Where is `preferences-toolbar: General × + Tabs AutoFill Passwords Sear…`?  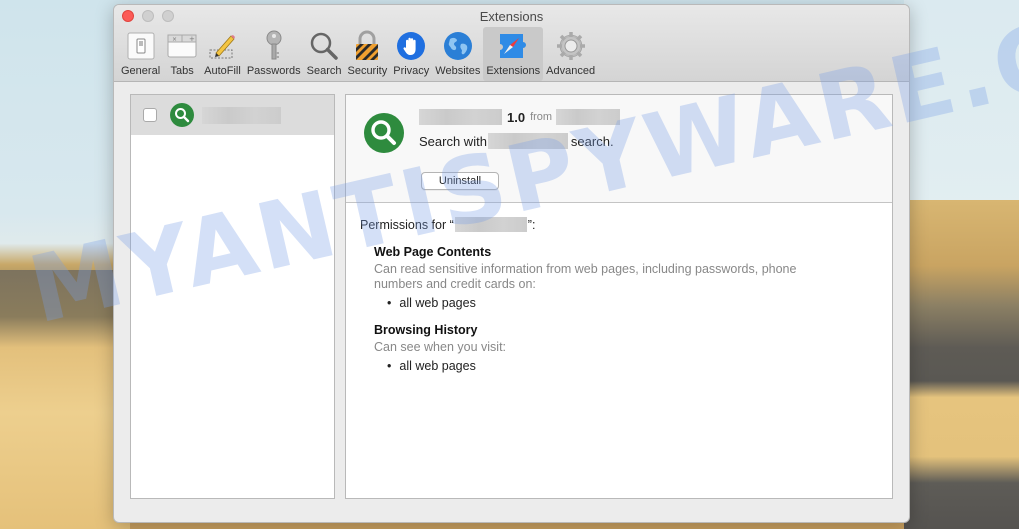 preferences-toolbar: General × + Tabs AutoFill Passwords Sear… is located at coordinates (358, 54).